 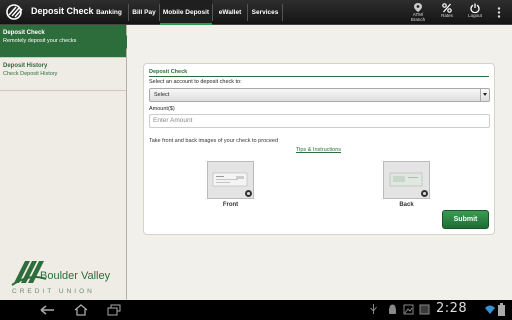 What do you see at coordinates (230, 205) in the screenshot?
I see `front-label: Front` at bounding box center [230, 205].